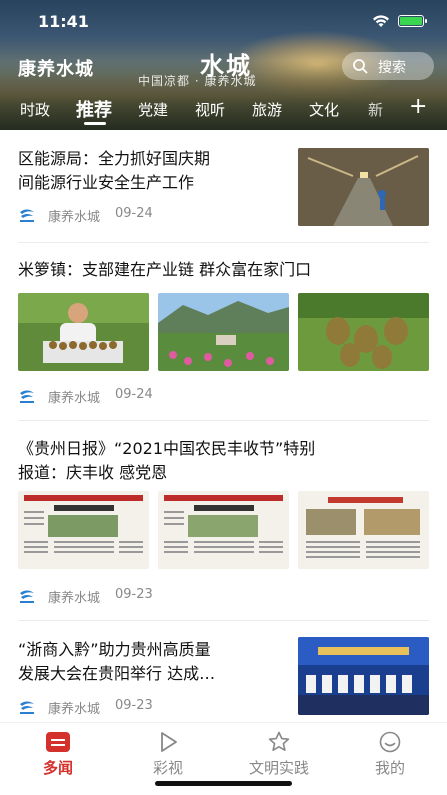  I want to click on farmer-kiwi-image, so click(83, 332).